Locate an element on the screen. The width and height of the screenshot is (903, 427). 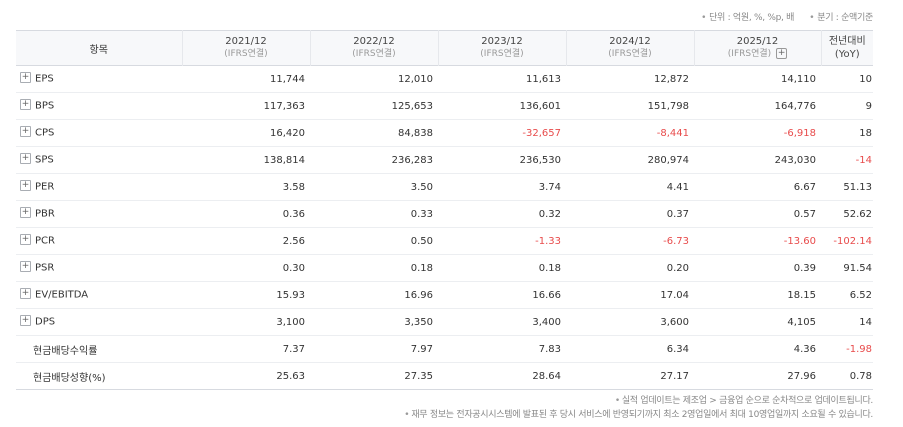
cell-value: -6.73 is located at coordinates (676, 241).